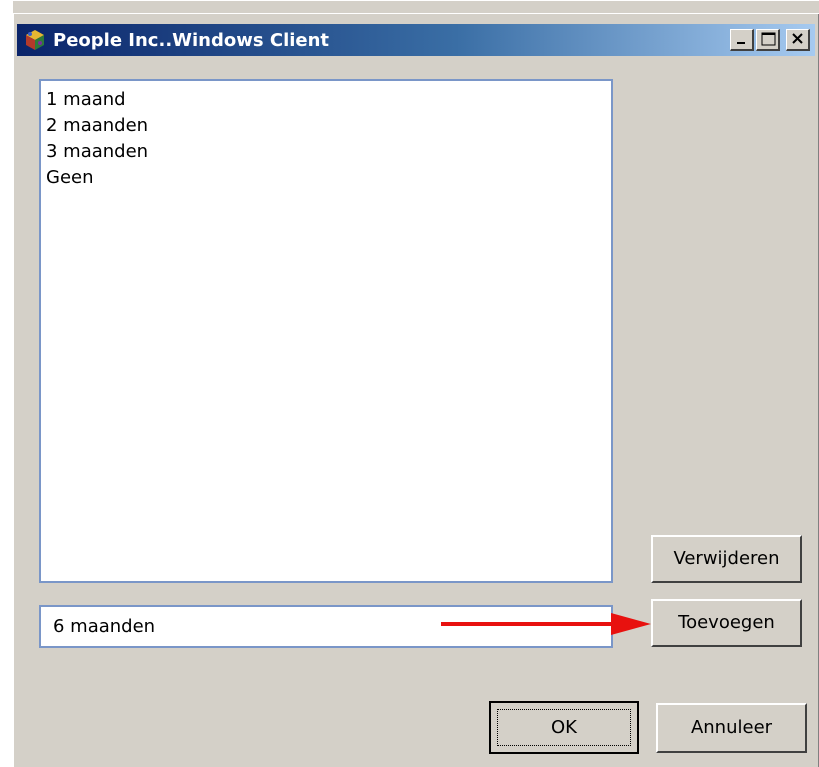 The height and width of the screenshot is (767, 819). I want to click on list-item: 2 maanden, so click(326, 126).